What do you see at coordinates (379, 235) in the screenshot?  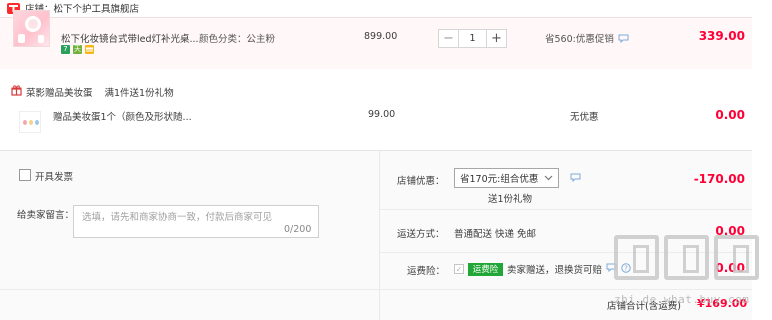 I see `column-divider` at bounding box center [379, 235].